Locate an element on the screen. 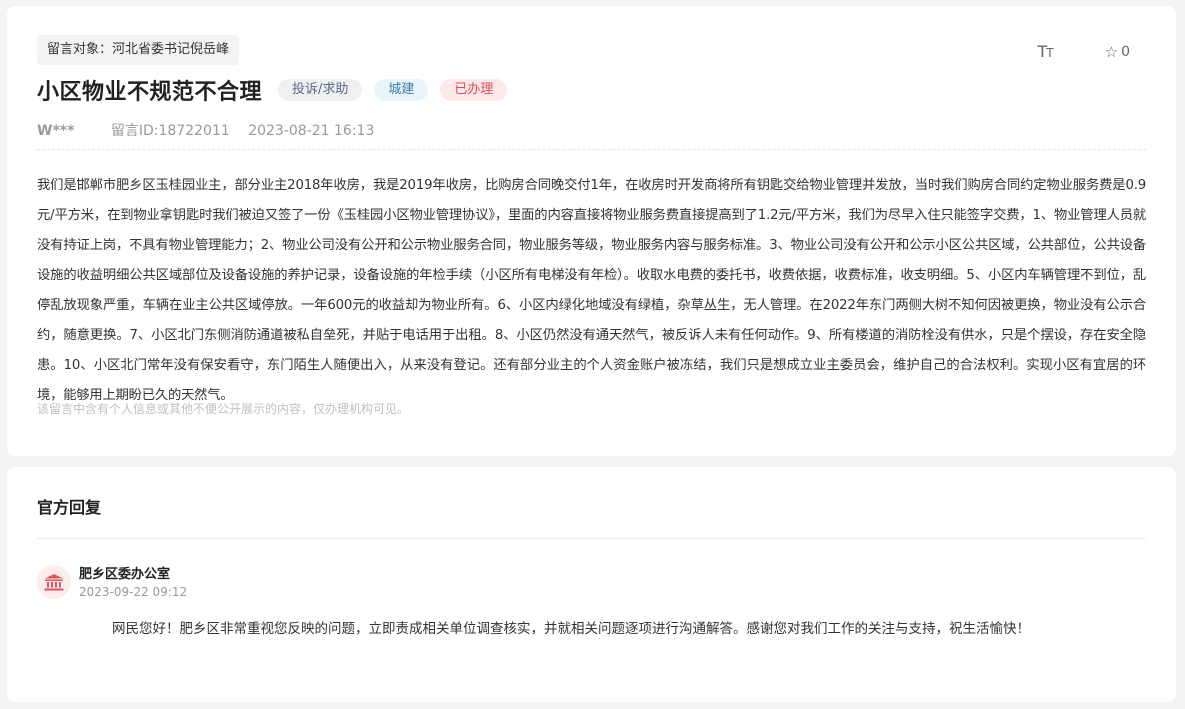 This screenshot has height=709, width=1185. font-size-big-t: T is located at coordinates (1042, 51).